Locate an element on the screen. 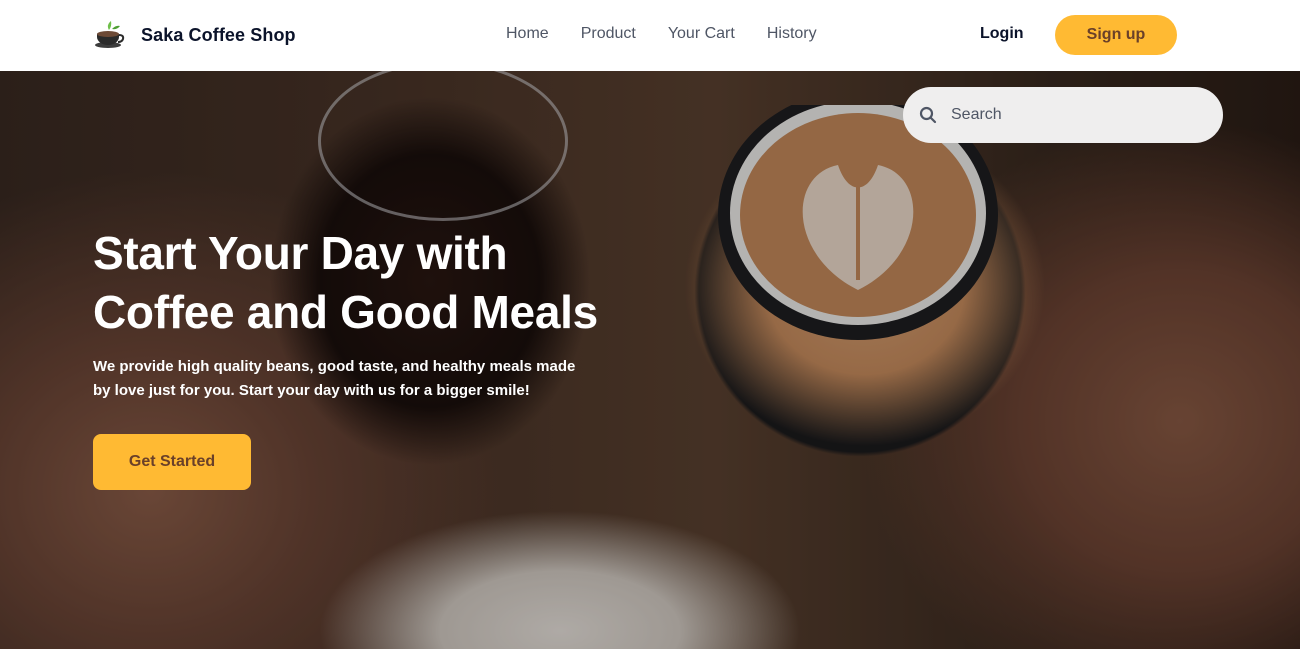 The image size is (1300, 649). get-started-button: Get Started is located at coordinates (172, 462).